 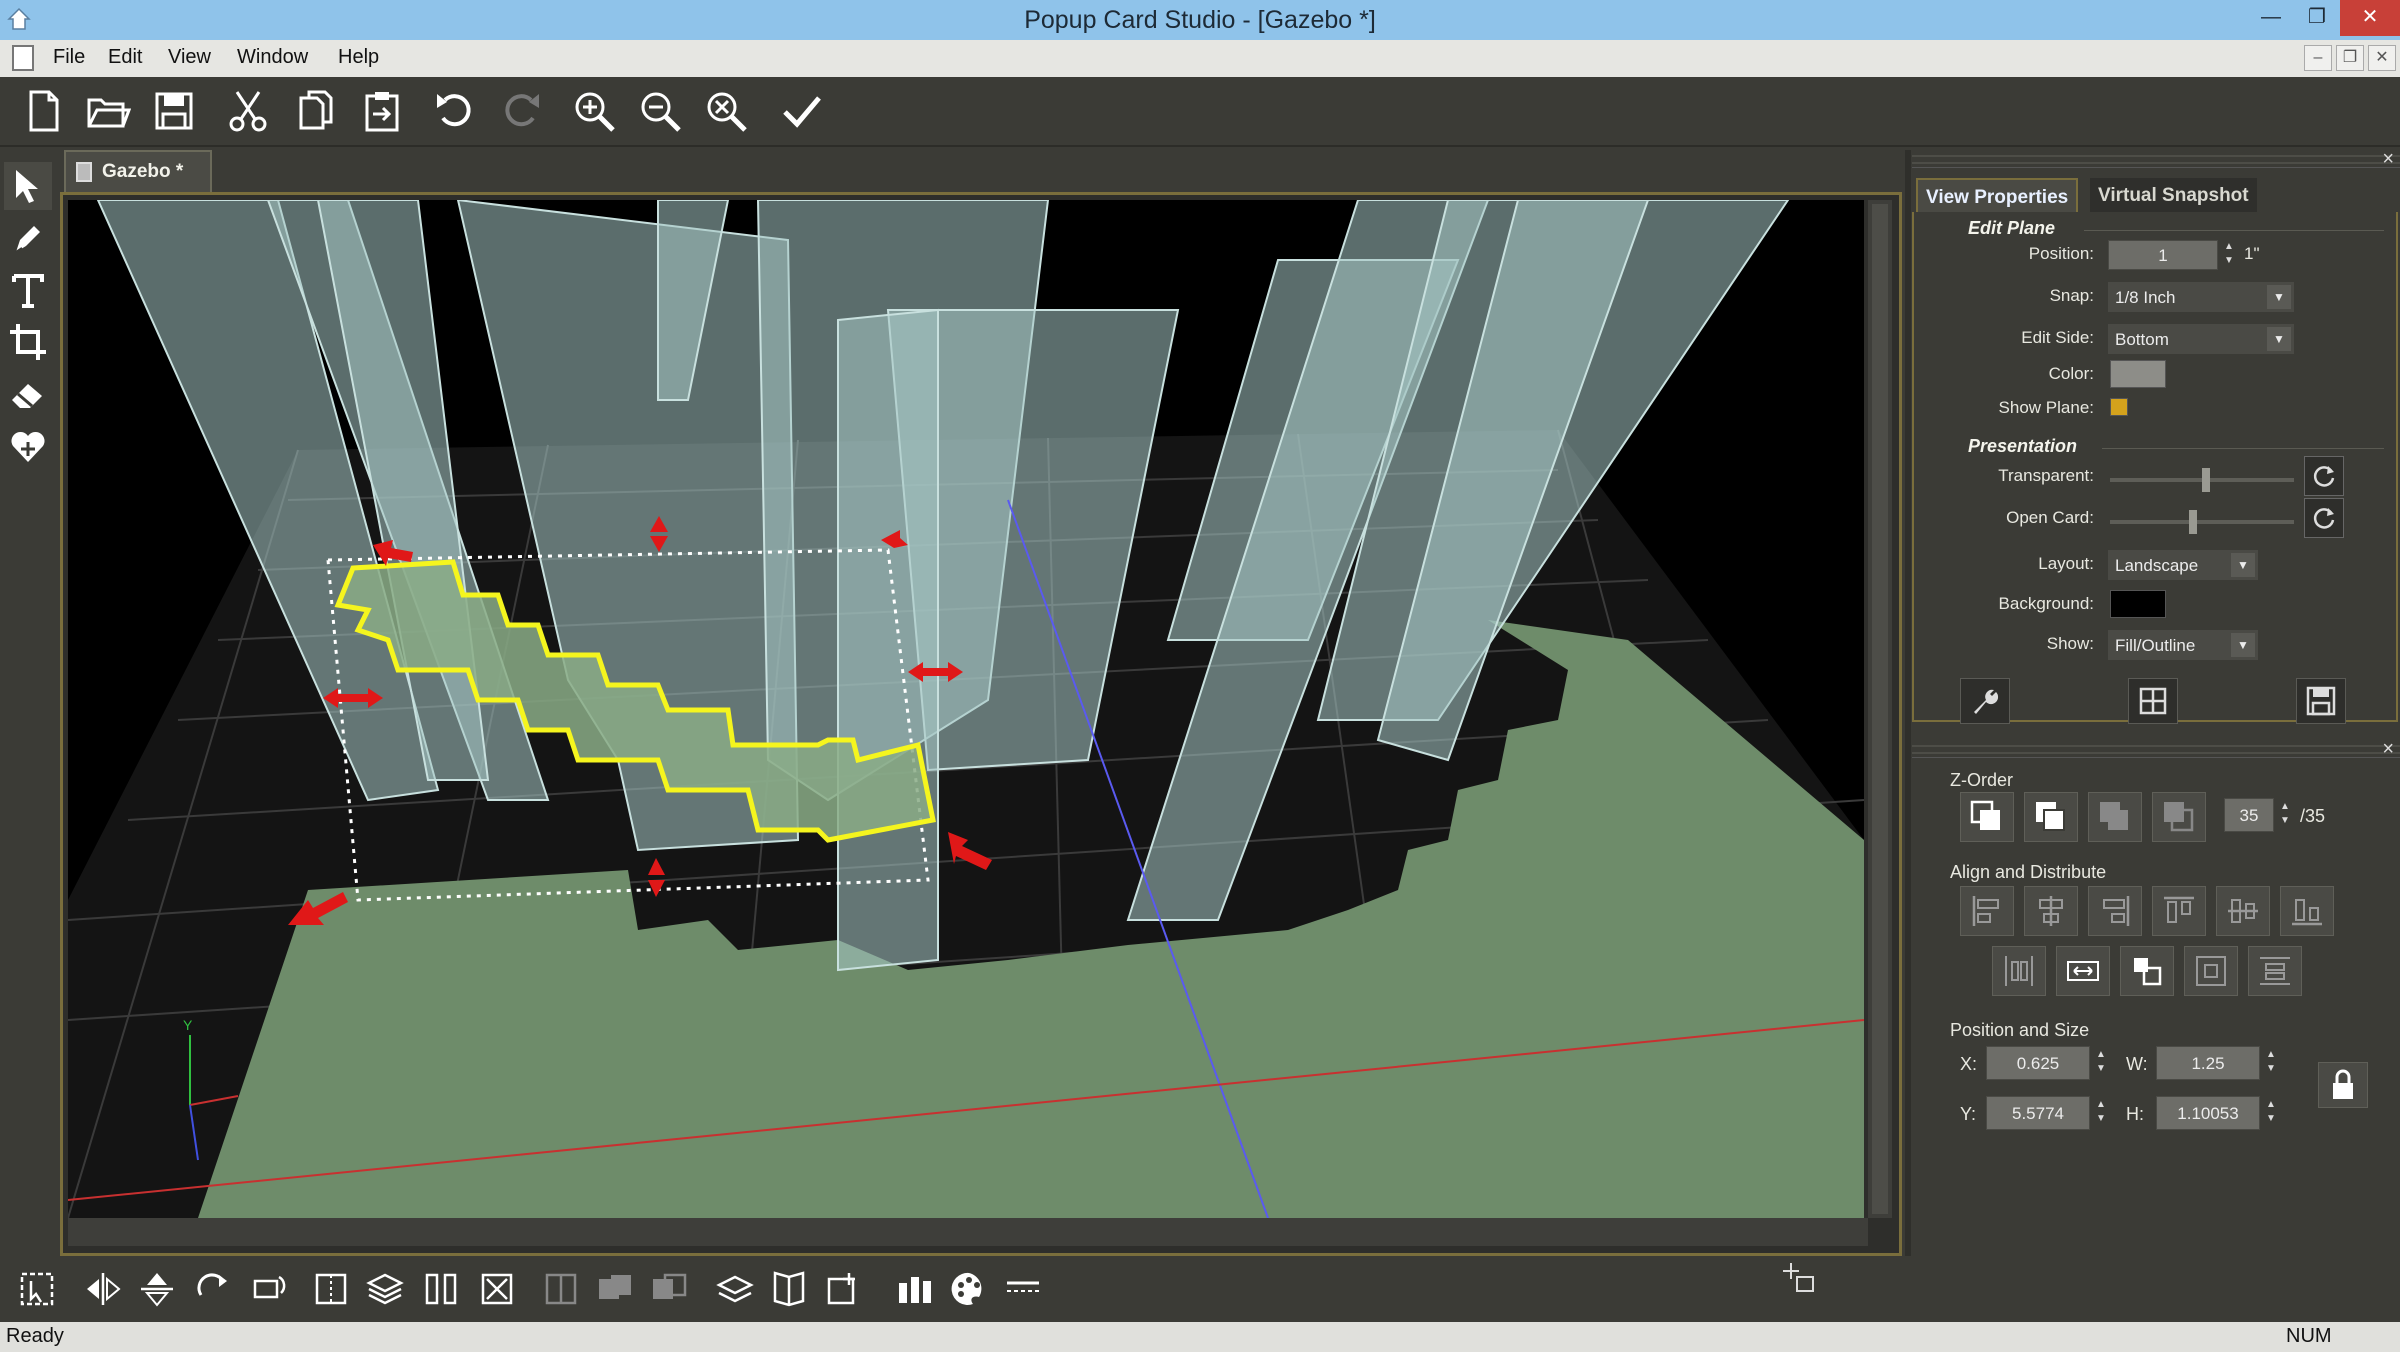 I want to click on transparent-slider, so click(x=2202, y=480).